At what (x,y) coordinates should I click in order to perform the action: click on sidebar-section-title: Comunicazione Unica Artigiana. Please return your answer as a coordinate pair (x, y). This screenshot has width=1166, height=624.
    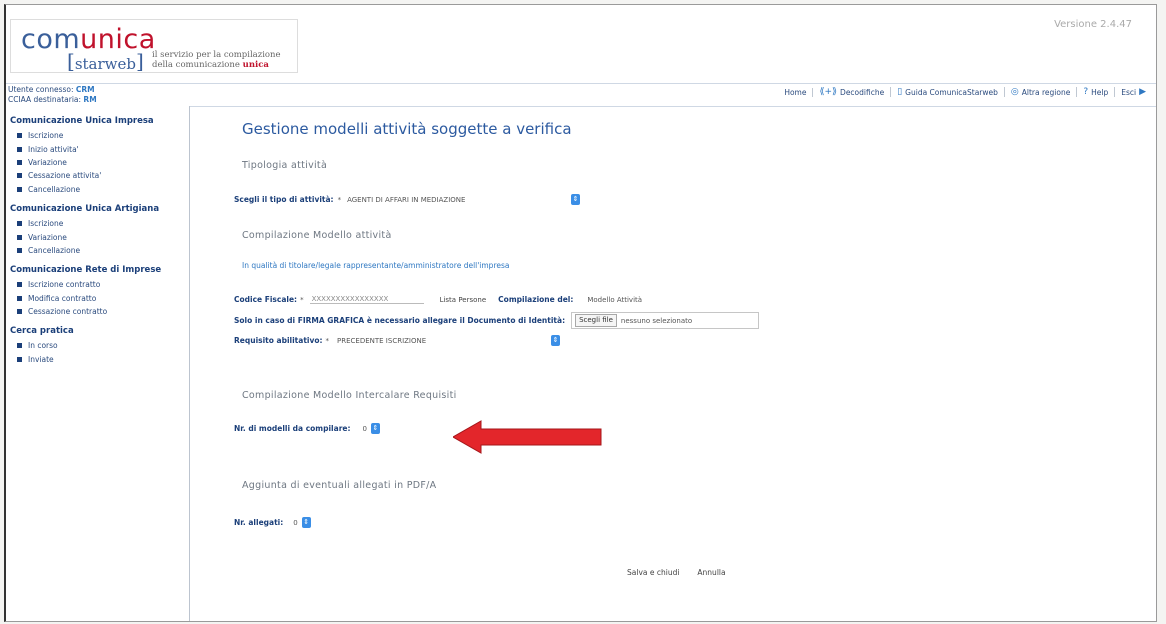
    Looking at the image, I should click on (85, 208).